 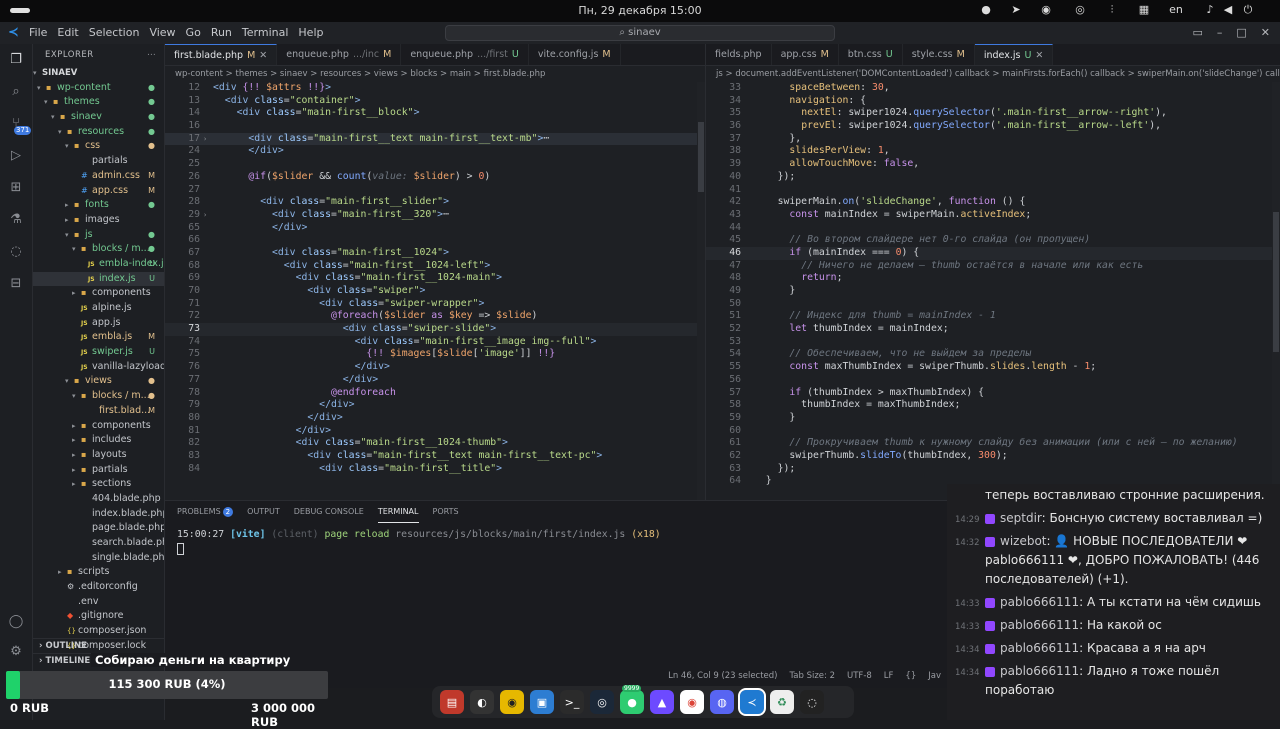 I want to click on tree-item: partials, so click(x=98, y=161).